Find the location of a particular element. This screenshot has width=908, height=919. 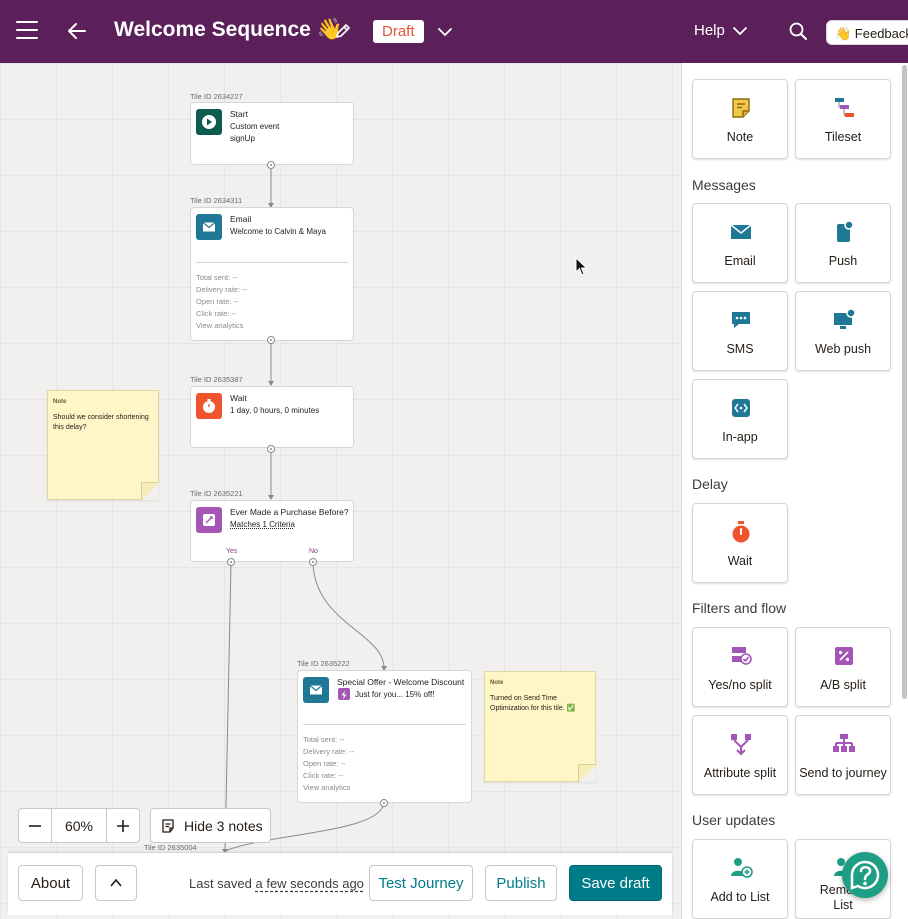

palette-label: Send to journey is located at coordinates (843, 773).